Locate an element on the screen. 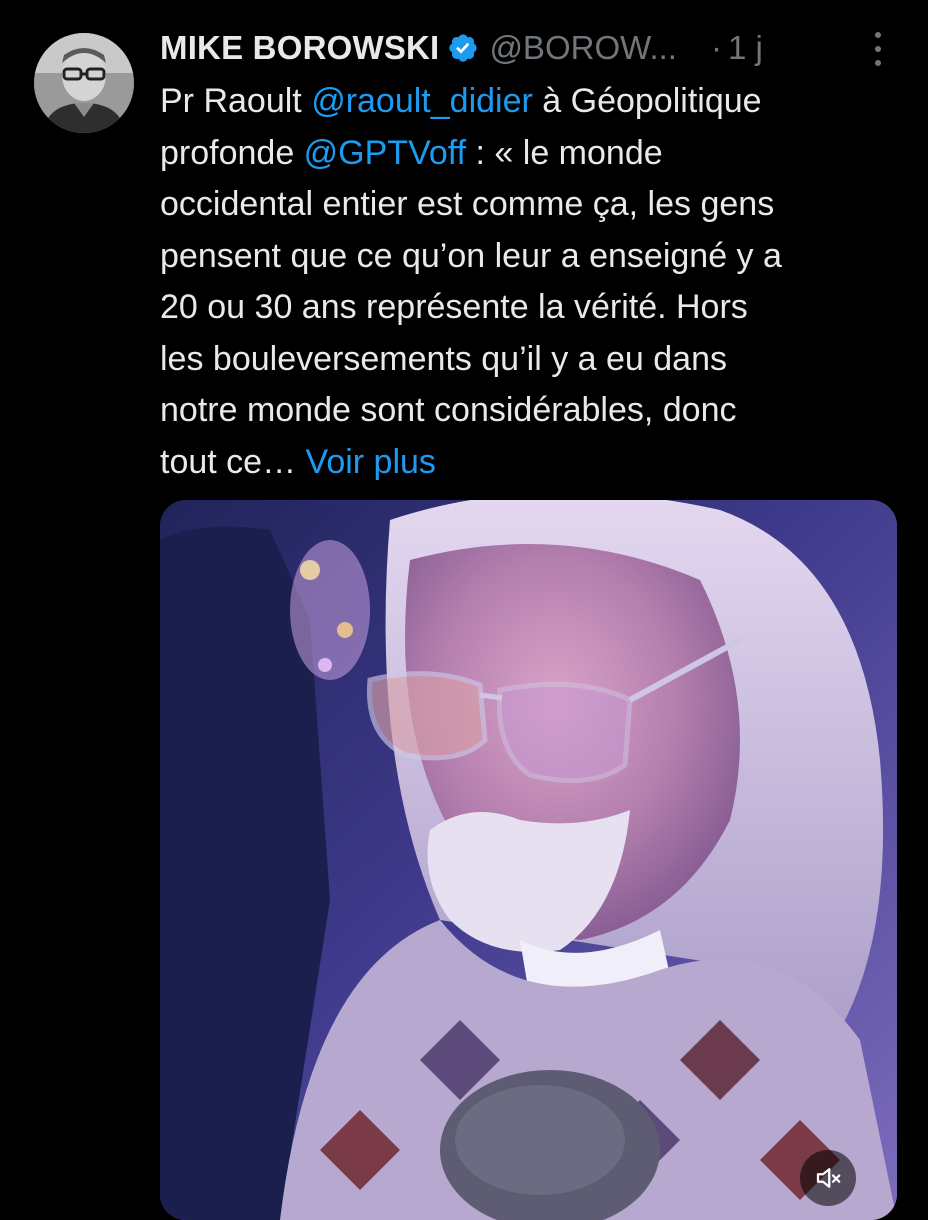 The width and height of the screenshot is (928, 1220). speaker-muted-glyph is located at coordinates (828, 1178).